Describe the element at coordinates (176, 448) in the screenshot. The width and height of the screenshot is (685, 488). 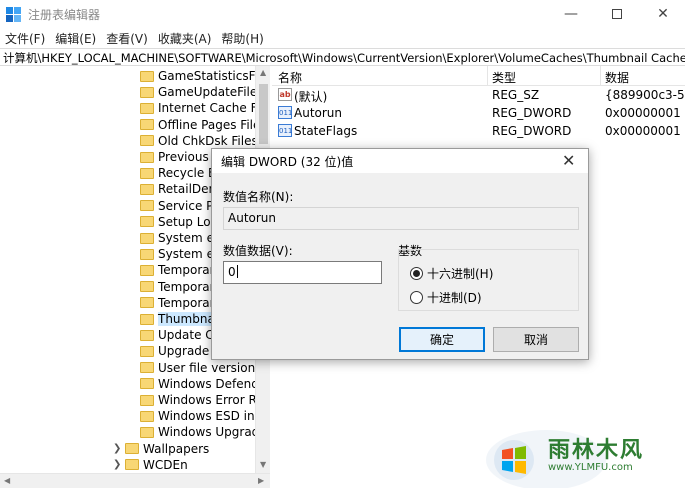
I see `tree-item-label: Wallpapers` at that location.